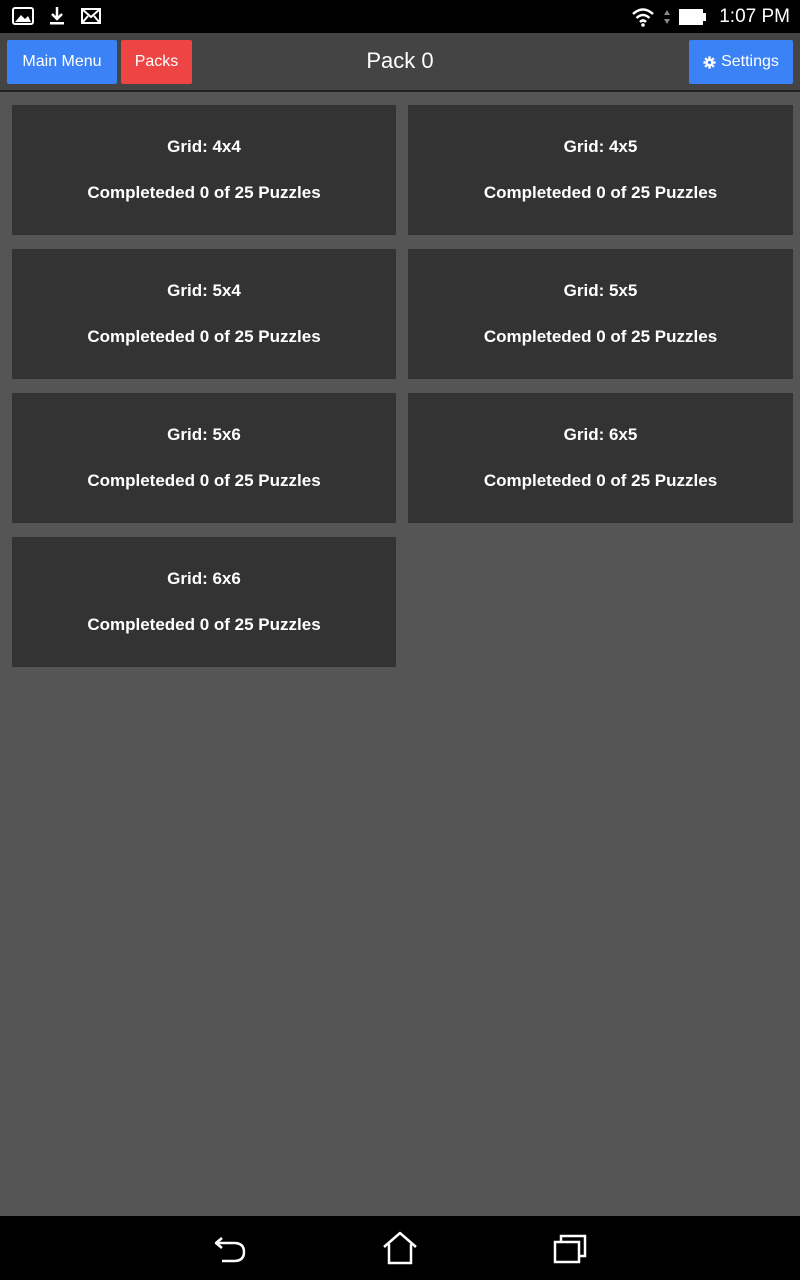 This screenshot has height=1280, width=800. Describe the element at coordinates (710, 17) in the screenshot. I see `system-status: 1:07 PM` at that location.